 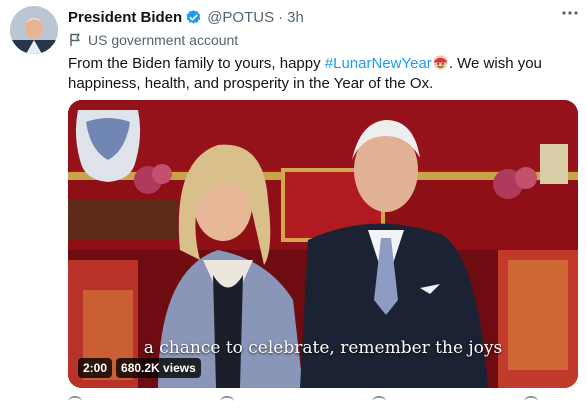 What do you see at coordinates (379, 402) in the screenshot?
I see `like-icon` at bounding box center [379, 402].